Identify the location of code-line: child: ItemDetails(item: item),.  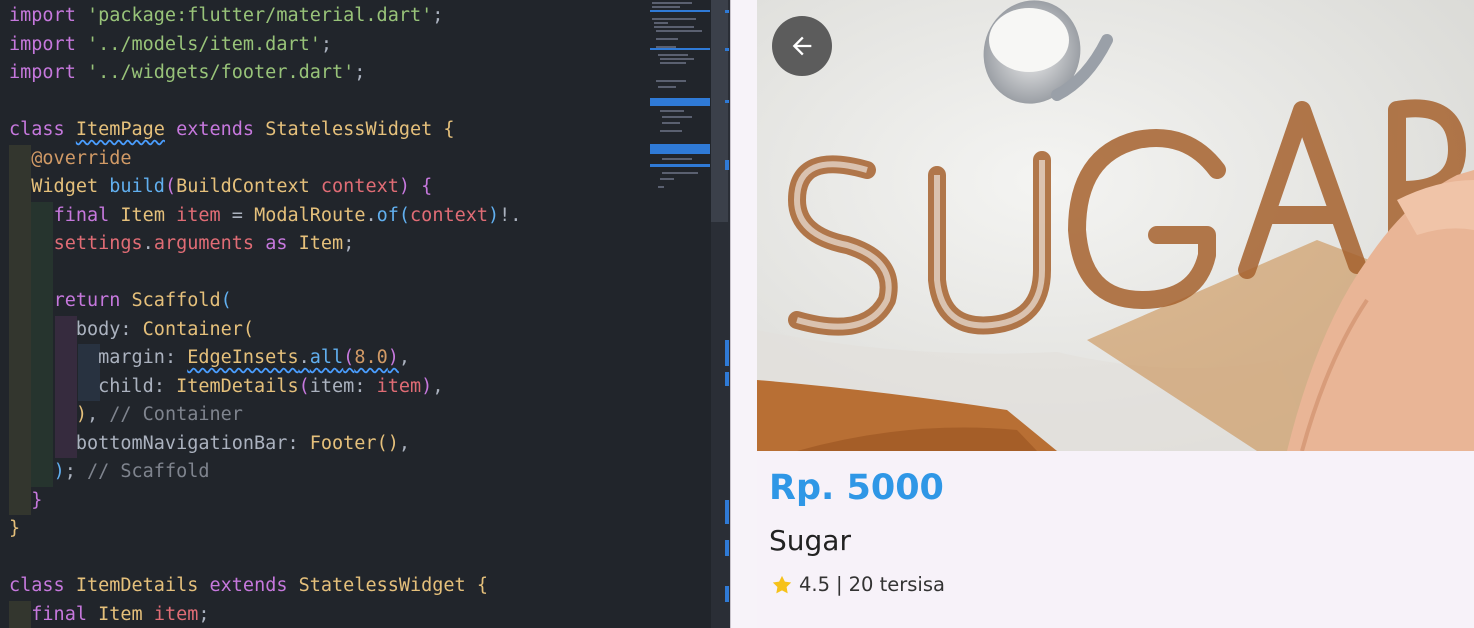
(324, 386).